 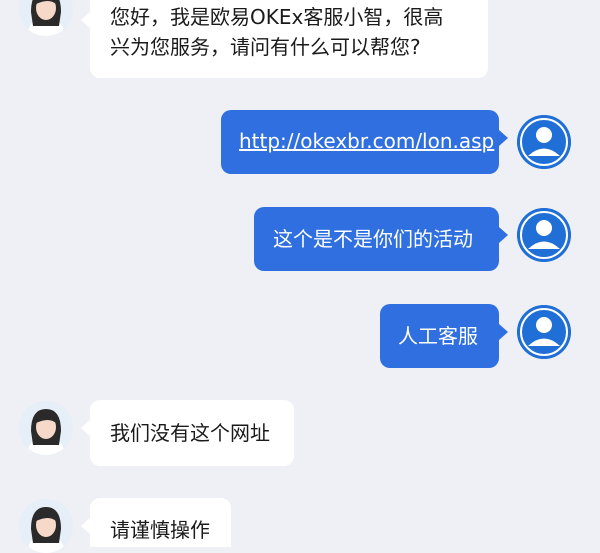 I want to click on user-message-bubble: http://okexbr.com/lon.asp, so click(x=364, y=142).